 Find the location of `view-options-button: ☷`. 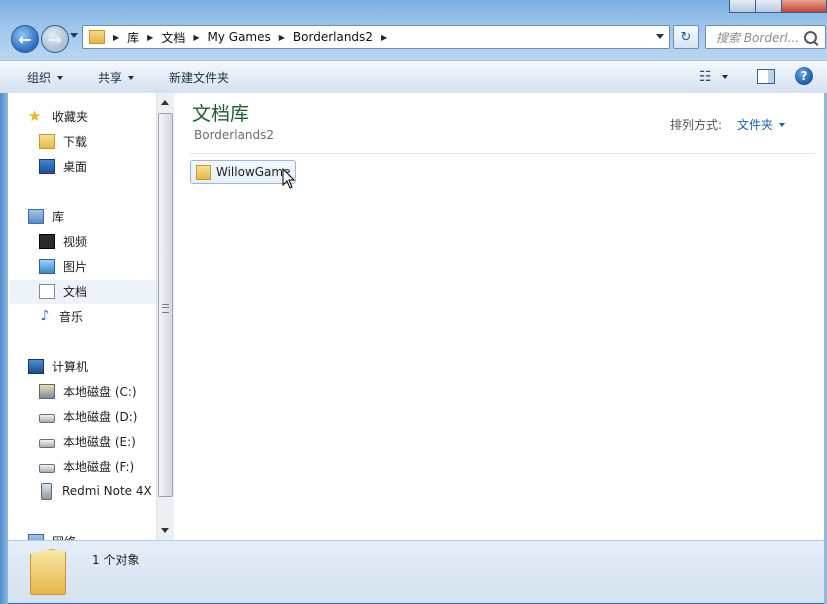

view-options-button: ☷ is located at coordinates (713, 77).